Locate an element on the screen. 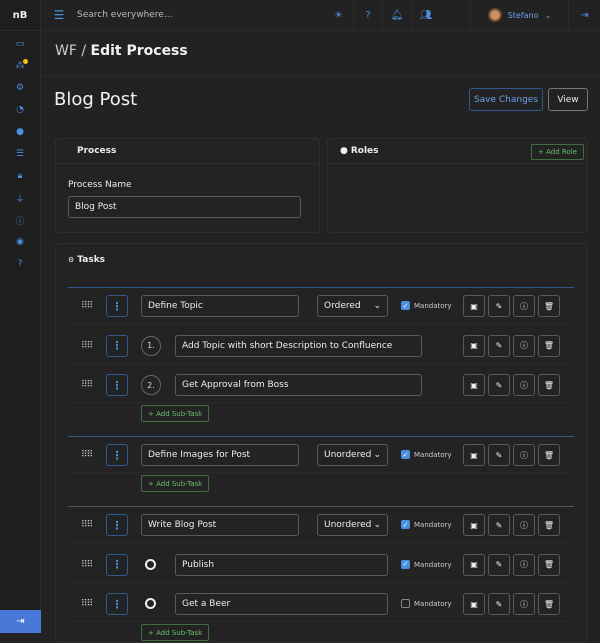 Image resolution: width=600 pixels, height=643 pixels. lock-icon: 🔒︎ is located at coordinates (20, 176).